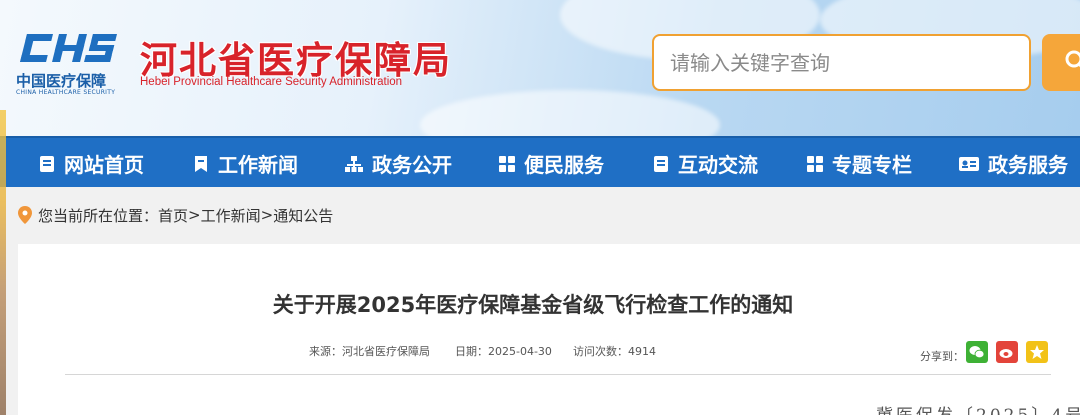  What do you see at coordinates (718, 165) in the screenshot?
I see `nav-label: 互动交流` at bounding box center [718, 165].